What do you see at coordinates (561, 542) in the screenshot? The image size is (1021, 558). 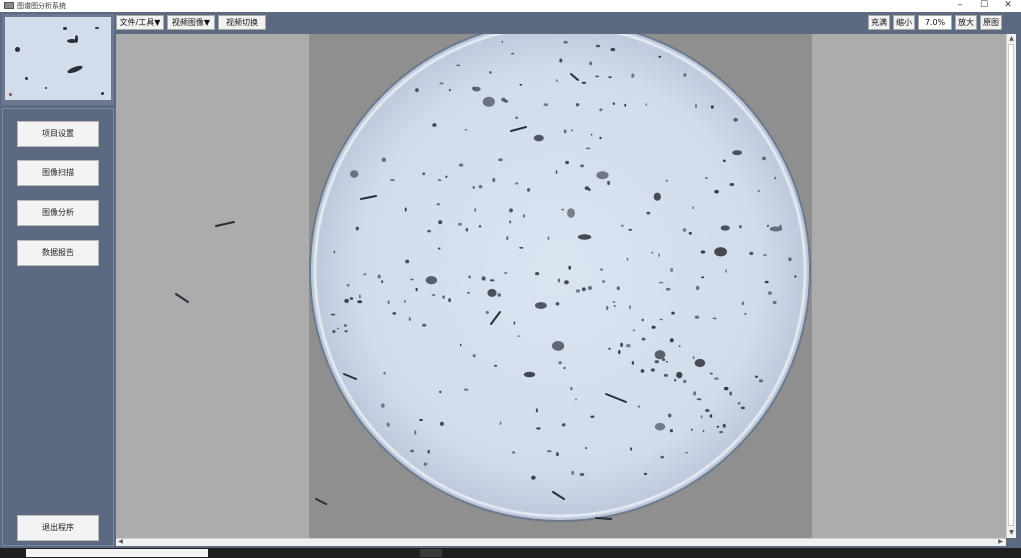 I see `horizontal-scrollbar: ◀ ▶` at bounding box center [561, 542].